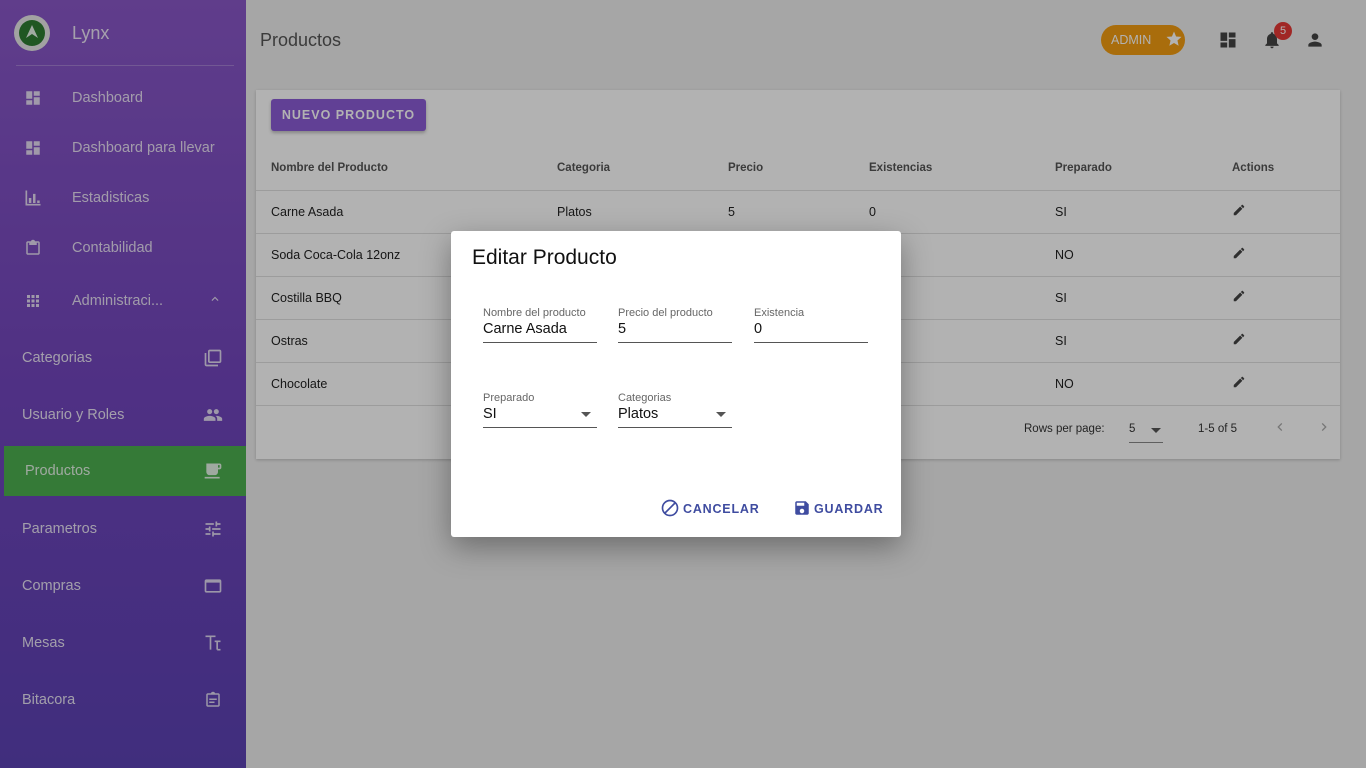 The image size is (1366, 768). I want to click on save-button: GUARDAR, so click(838, 509).